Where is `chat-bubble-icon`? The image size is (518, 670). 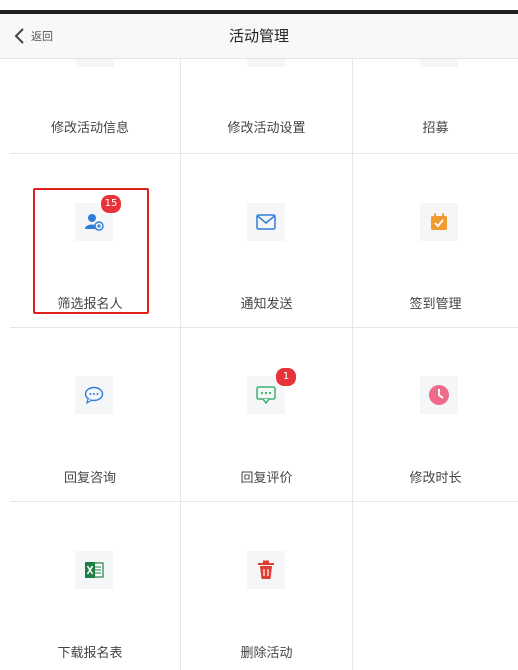 chat-bubble-icon is located at coordinates (94, 395).